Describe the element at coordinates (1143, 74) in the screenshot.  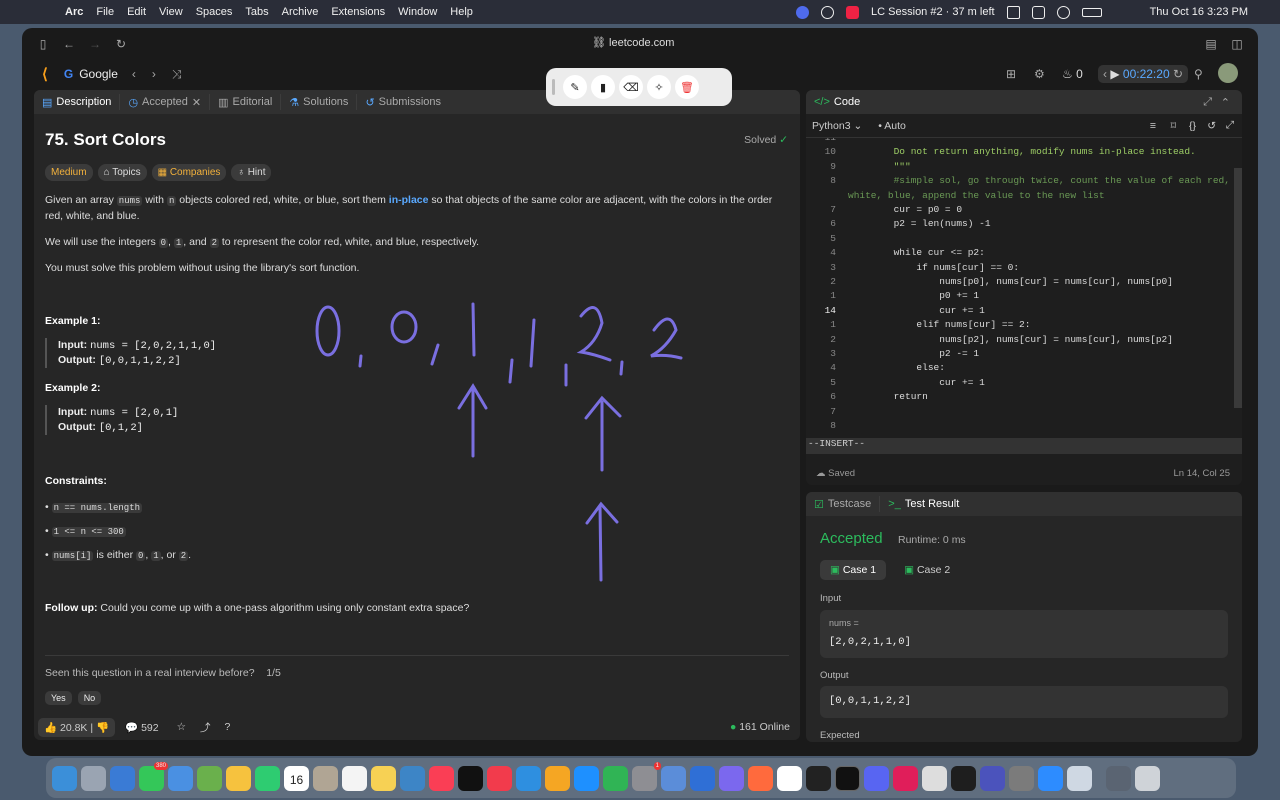
I see `timer-widget: ‹ ▶ 00:22:20 ↻` at that location.